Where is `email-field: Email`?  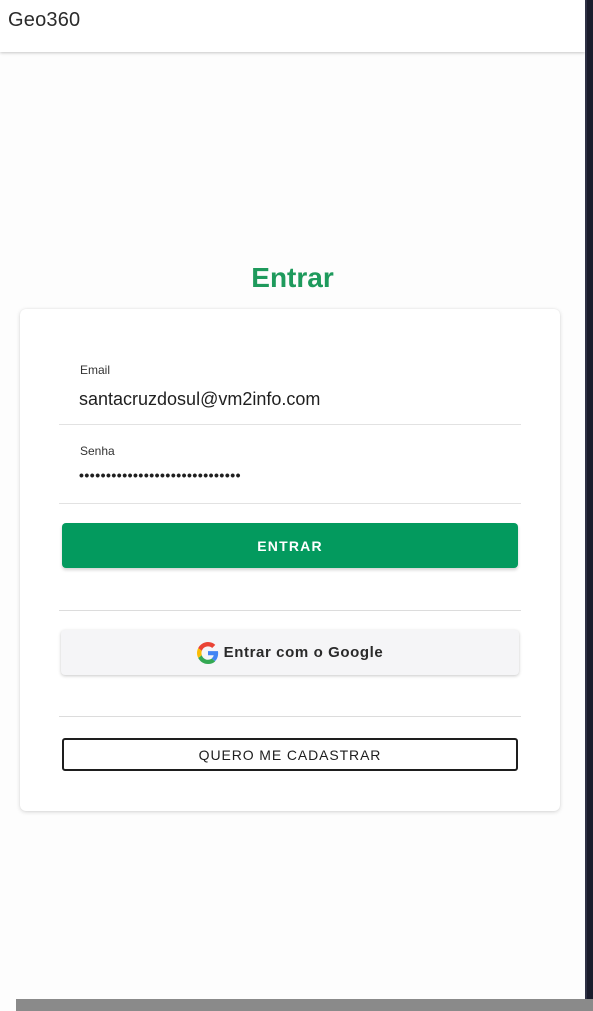
email-field: Email is located at coordinates (290, 388).